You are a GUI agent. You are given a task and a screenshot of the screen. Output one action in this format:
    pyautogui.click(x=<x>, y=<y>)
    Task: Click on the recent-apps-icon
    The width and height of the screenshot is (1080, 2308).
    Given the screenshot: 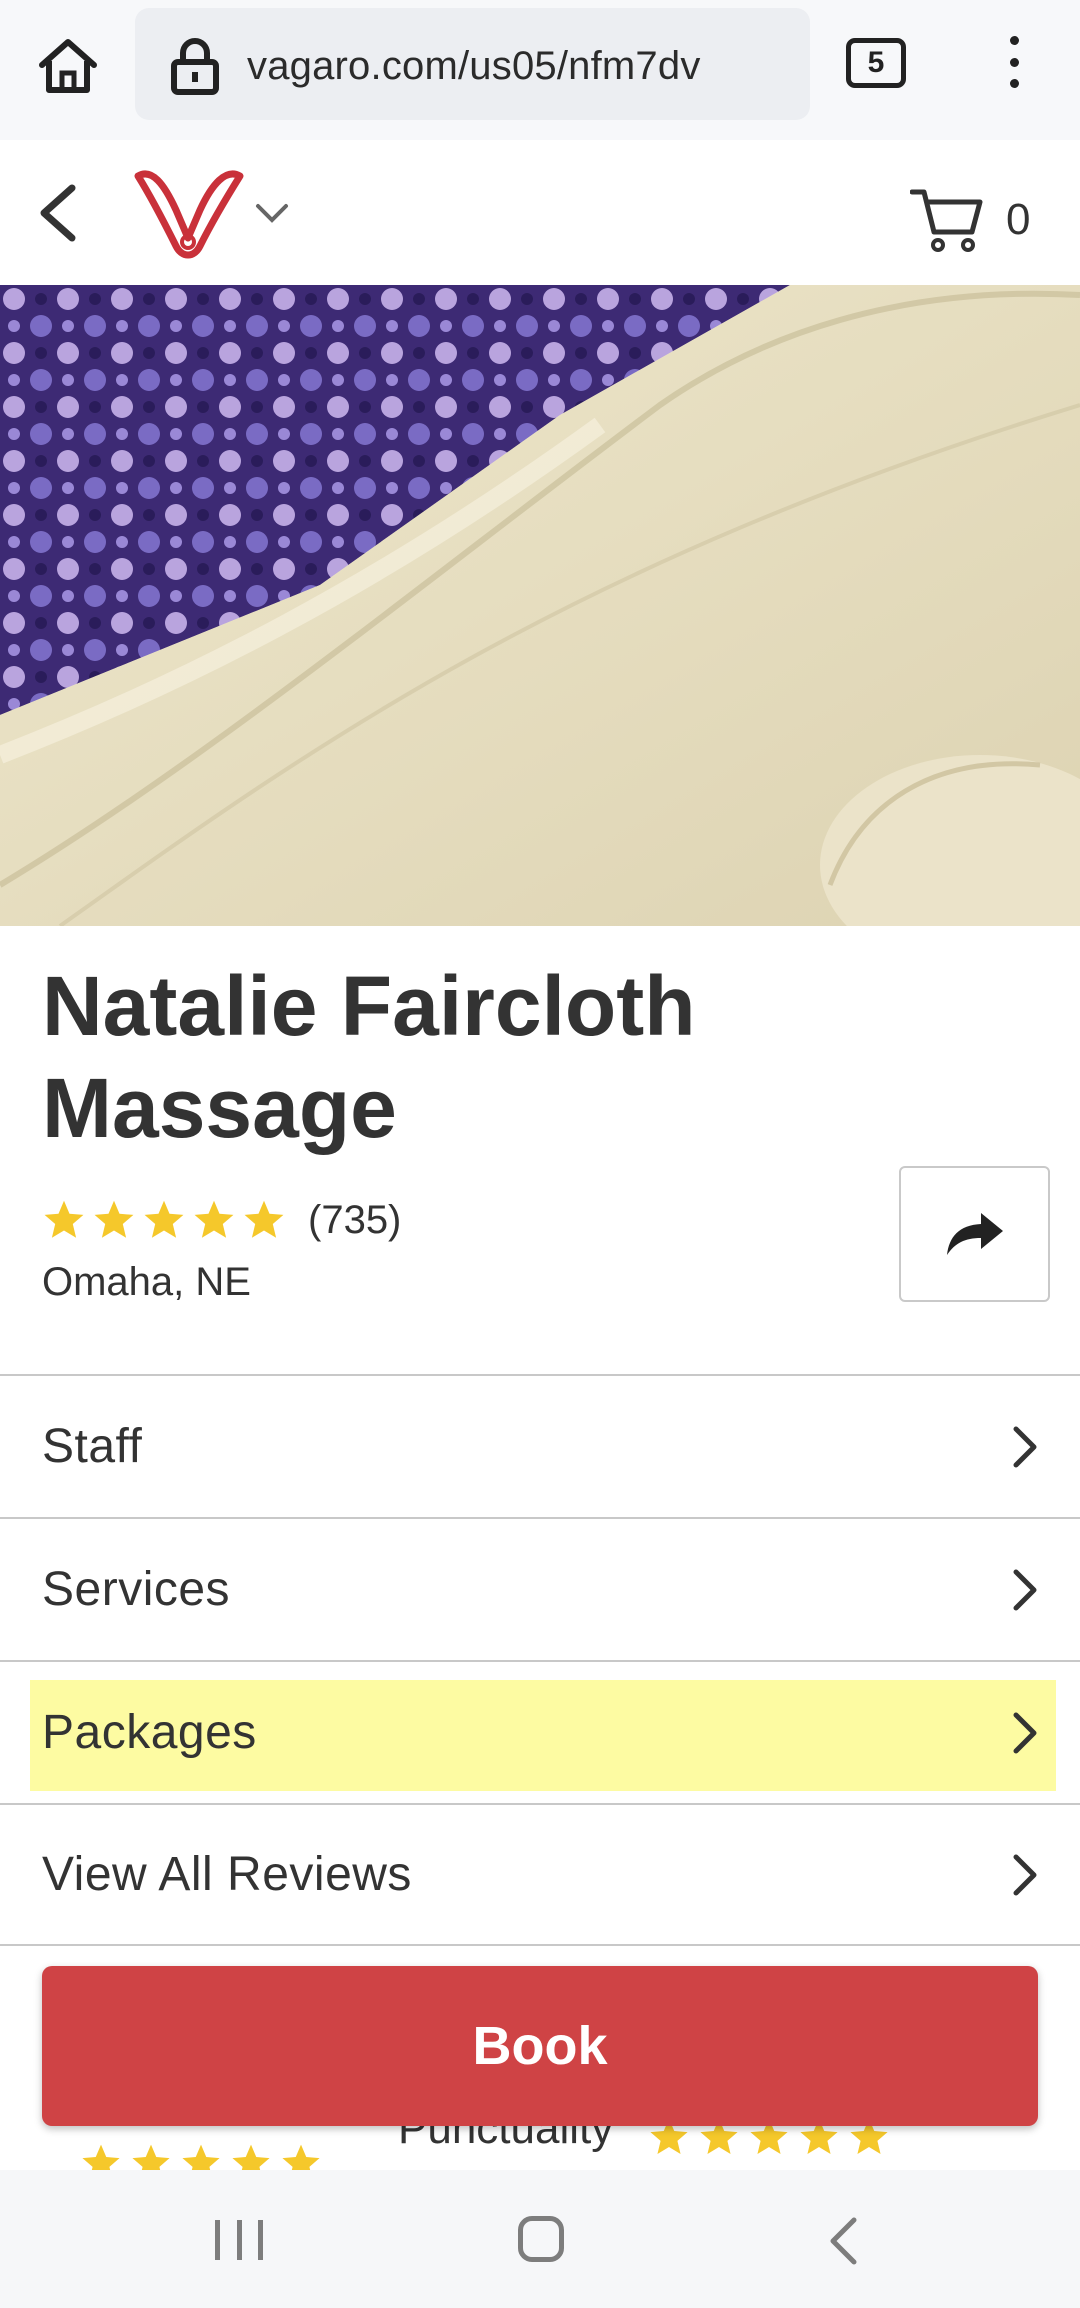 What is the action you would take?
    pyautogui.click(x=239, y=2240)
    